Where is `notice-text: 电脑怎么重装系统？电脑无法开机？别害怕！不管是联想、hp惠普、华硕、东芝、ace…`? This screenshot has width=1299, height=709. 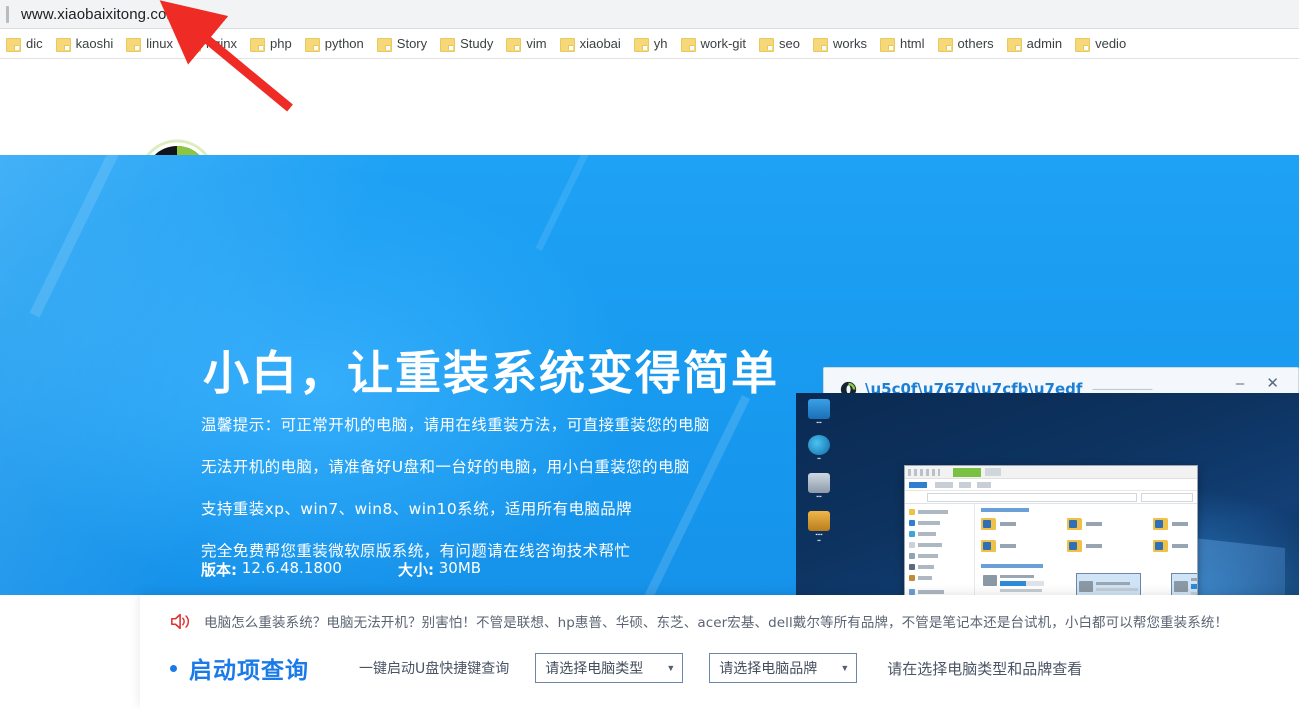
notice-text: 电脑怎么重装系统？电脑无法开机？别害怕！不管是联想、hp惠普、华硕、东芝、ace… is located at coordinates (716, 623).